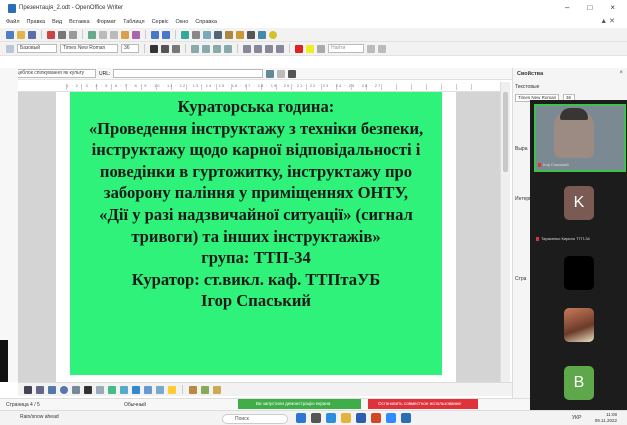 The height and width of the screenshot is (425, 627). What do you see at coordinates (281, 73) in the screenshot?
I see `dropdown-icon` at bounding box center [281, 73].